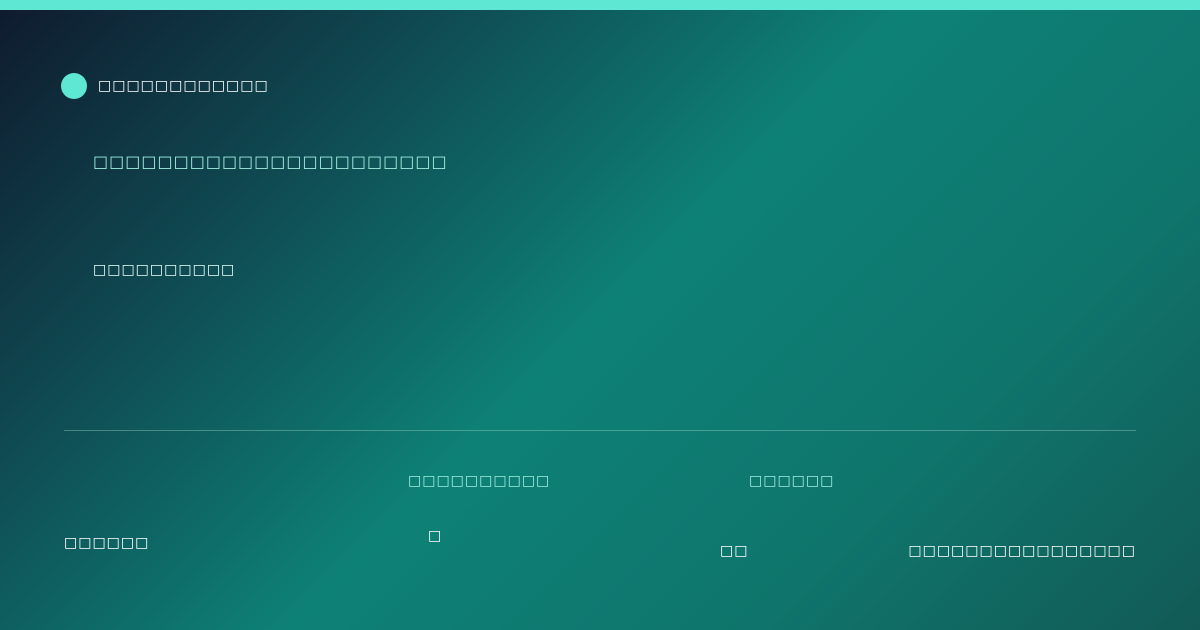 The width and height of the screenshot is (1200, 630). Describe the element at coordinates (1022, 551) in the screenshot. I see `footer-right-text: □□□□□□□□□□□□□□□□` at that location.